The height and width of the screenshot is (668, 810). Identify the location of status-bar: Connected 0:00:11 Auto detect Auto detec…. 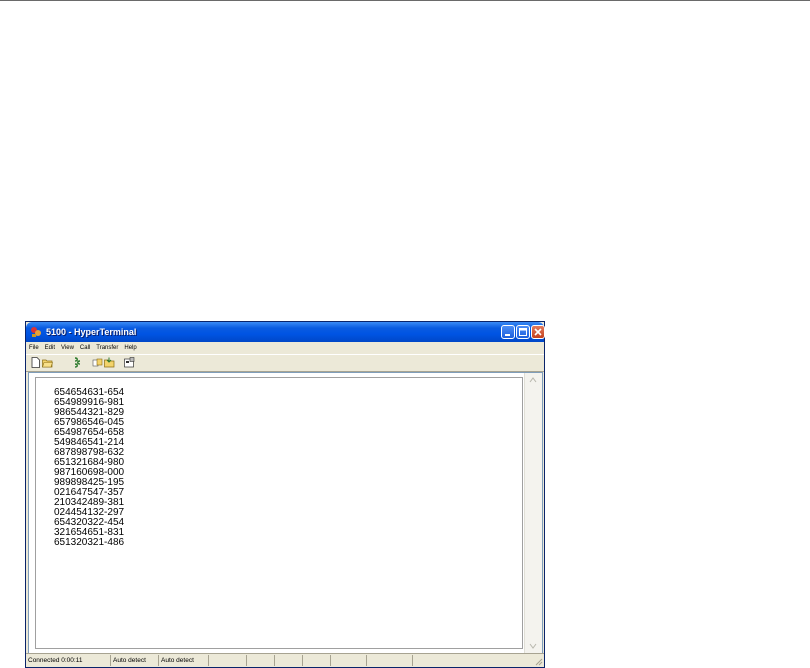
(285, 660).